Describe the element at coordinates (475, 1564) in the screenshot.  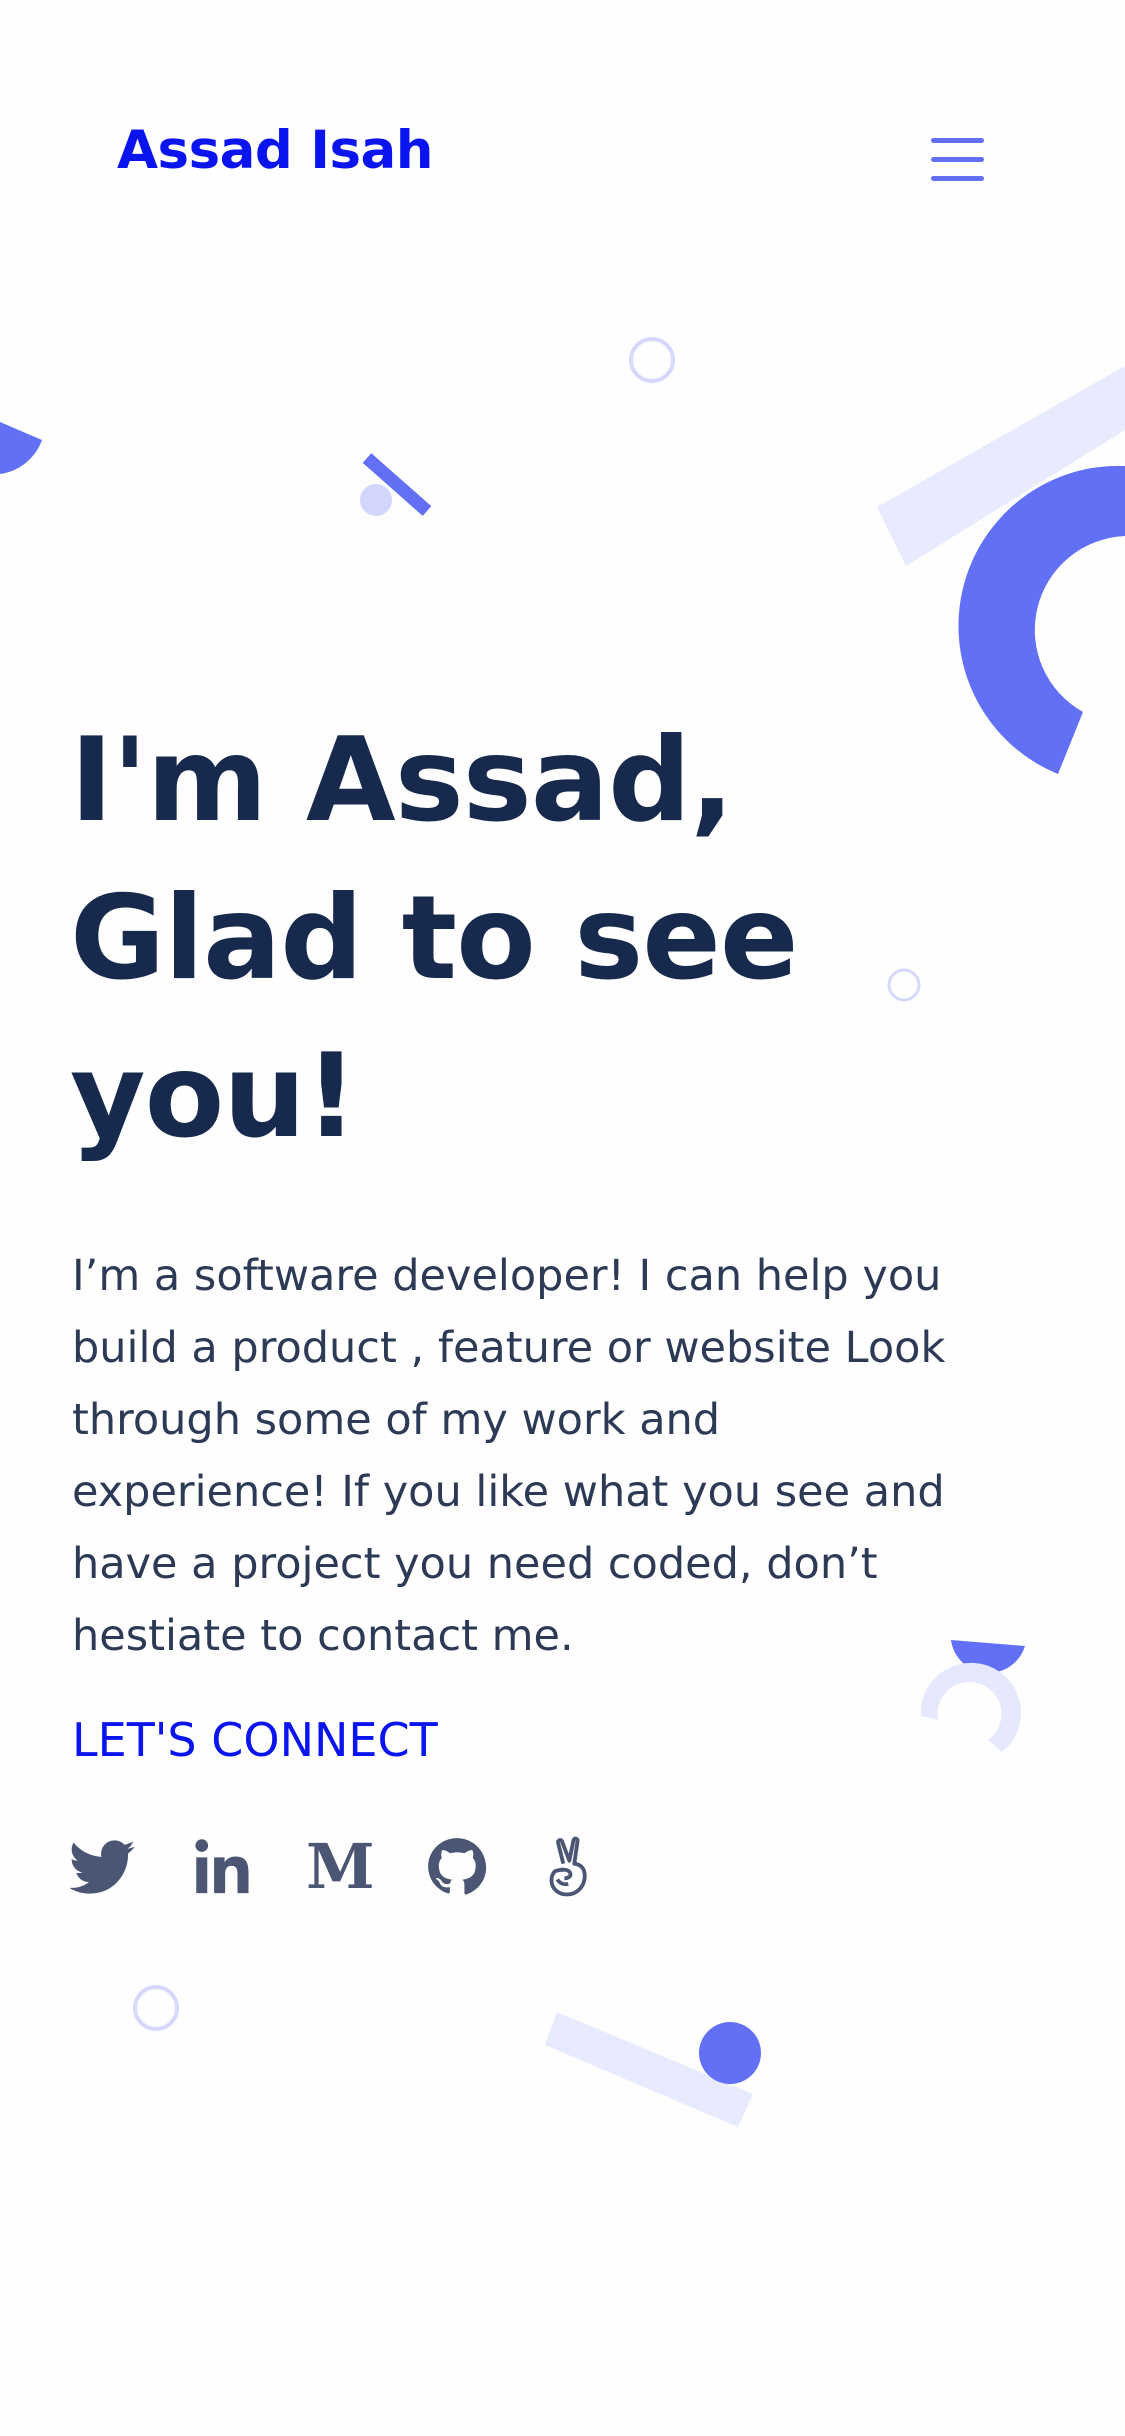
I see `intro-line: have a project you need coded, don’t` at that location.